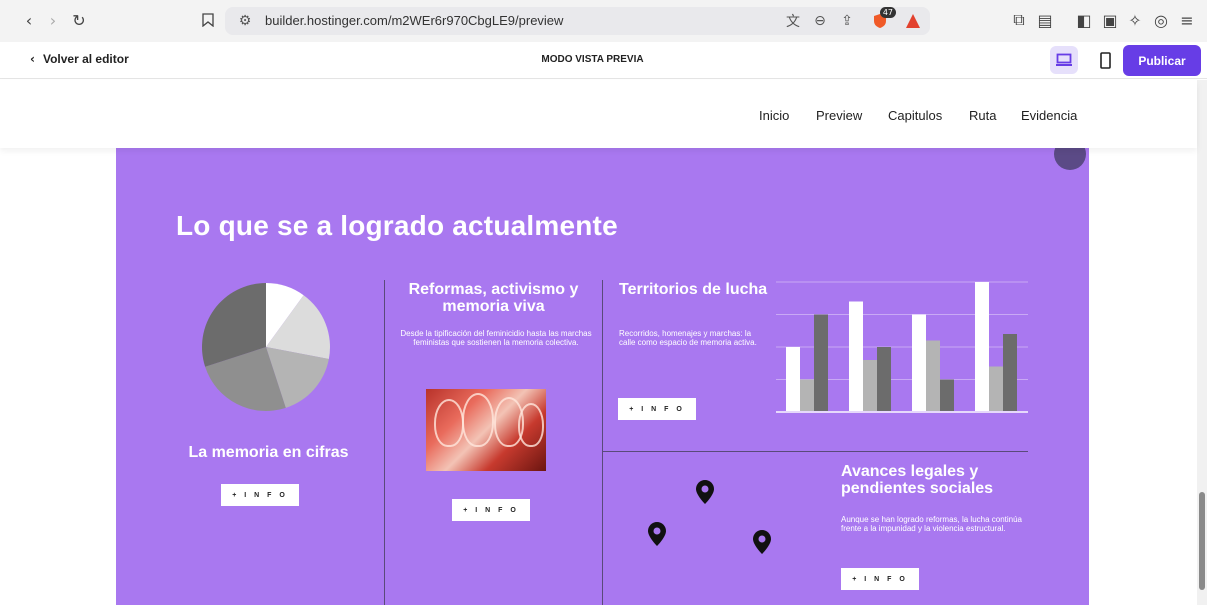 Image resolution: width=1207 pixels, height=605 pixels. What do you see at coordinates (245, 21) in the screenshot?
I see `site-settings-icon: ⚙` at bounding box center [245, 21].